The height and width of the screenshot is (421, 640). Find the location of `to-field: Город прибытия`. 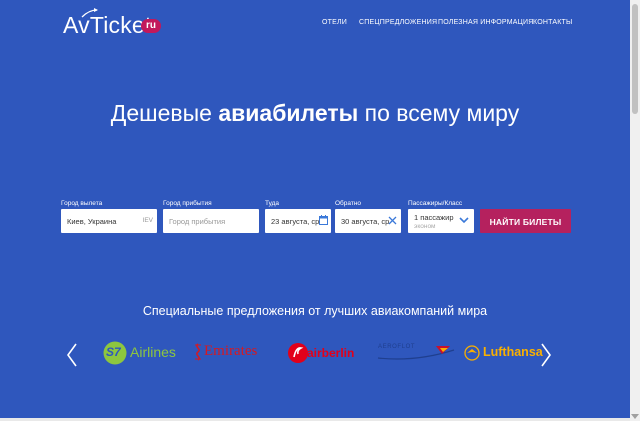

to-field: Город прибытия is located at coordinates (211, 221).